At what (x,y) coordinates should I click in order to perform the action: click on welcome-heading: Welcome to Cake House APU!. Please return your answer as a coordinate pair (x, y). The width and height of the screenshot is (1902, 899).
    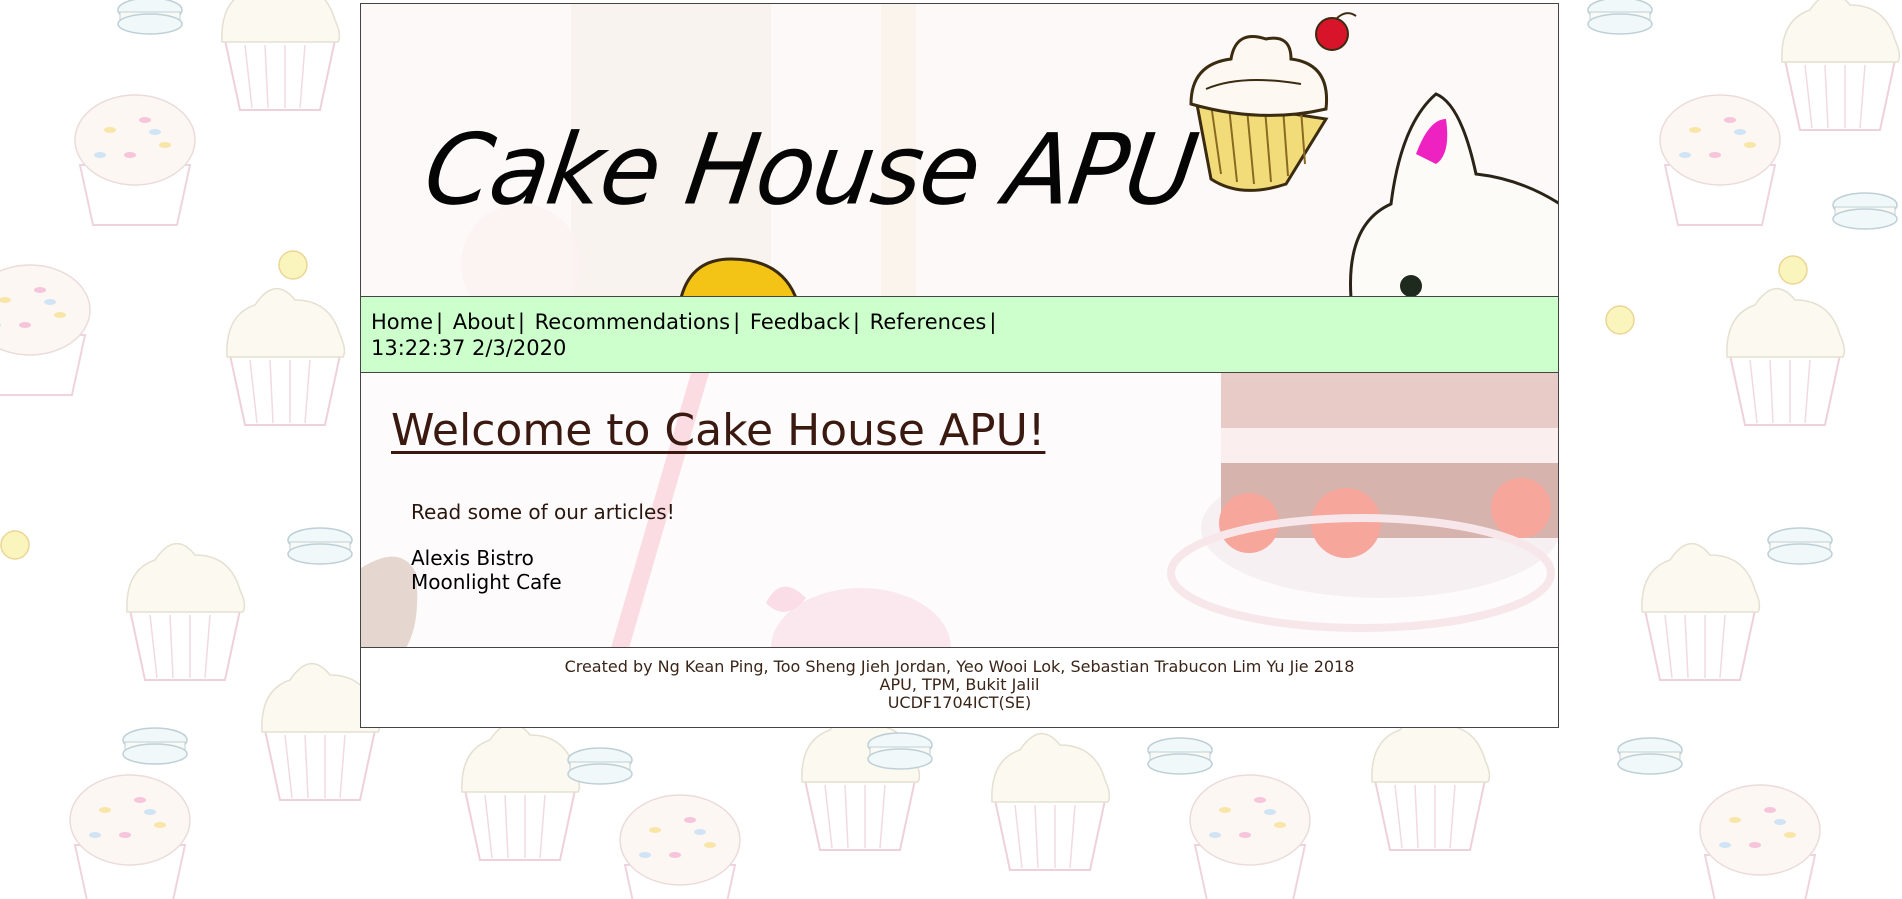
    Looking at the image, I should click on (718, 430).